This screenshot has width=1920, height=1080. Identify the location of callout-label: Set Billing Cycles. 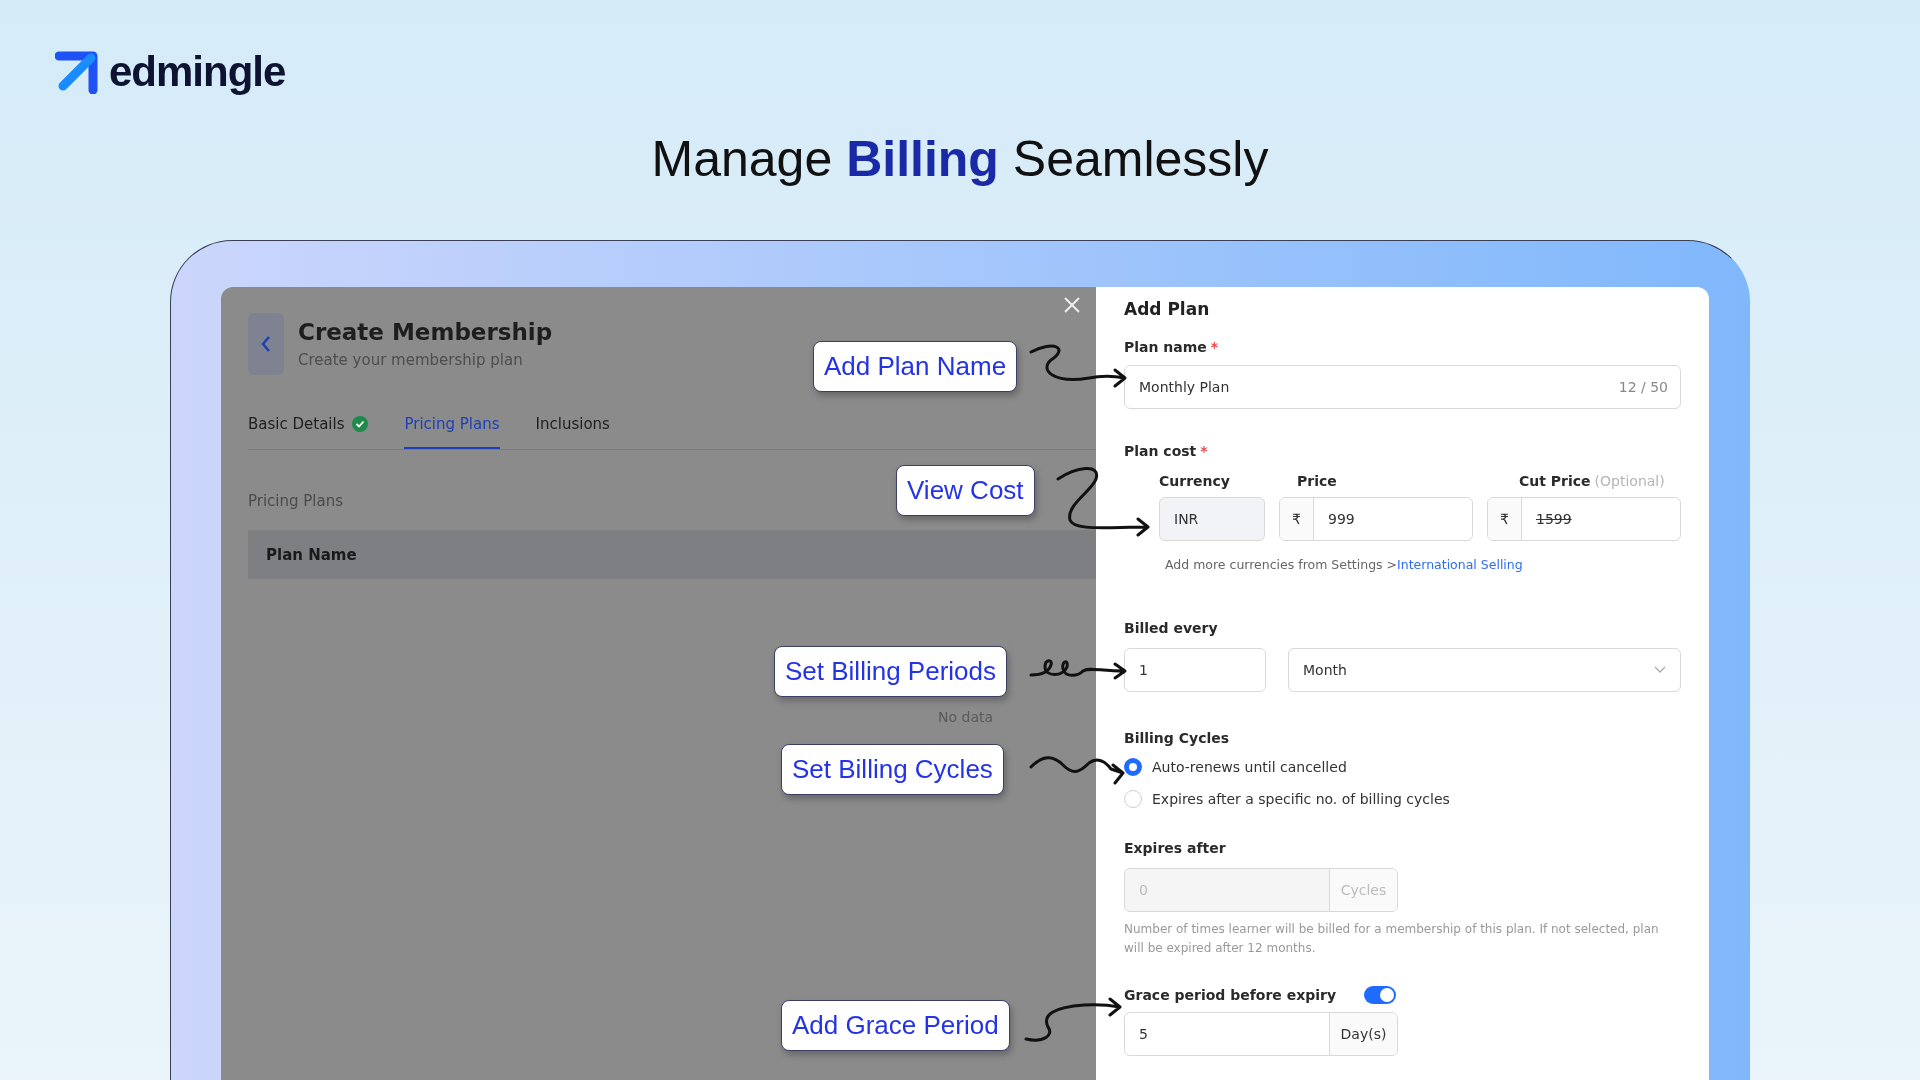
(892, 769).